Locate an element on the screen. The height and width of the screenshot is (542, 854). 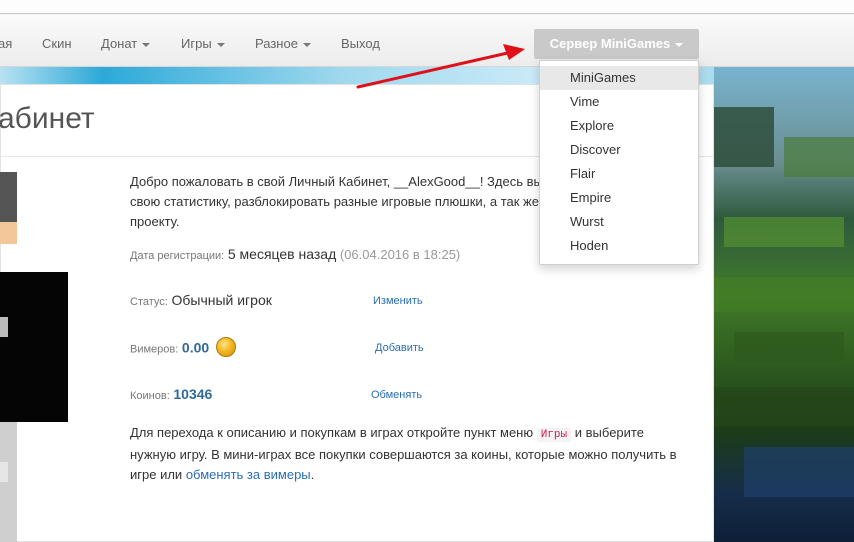
nav-item-misc: Разное is located at coordinates (283, 41).